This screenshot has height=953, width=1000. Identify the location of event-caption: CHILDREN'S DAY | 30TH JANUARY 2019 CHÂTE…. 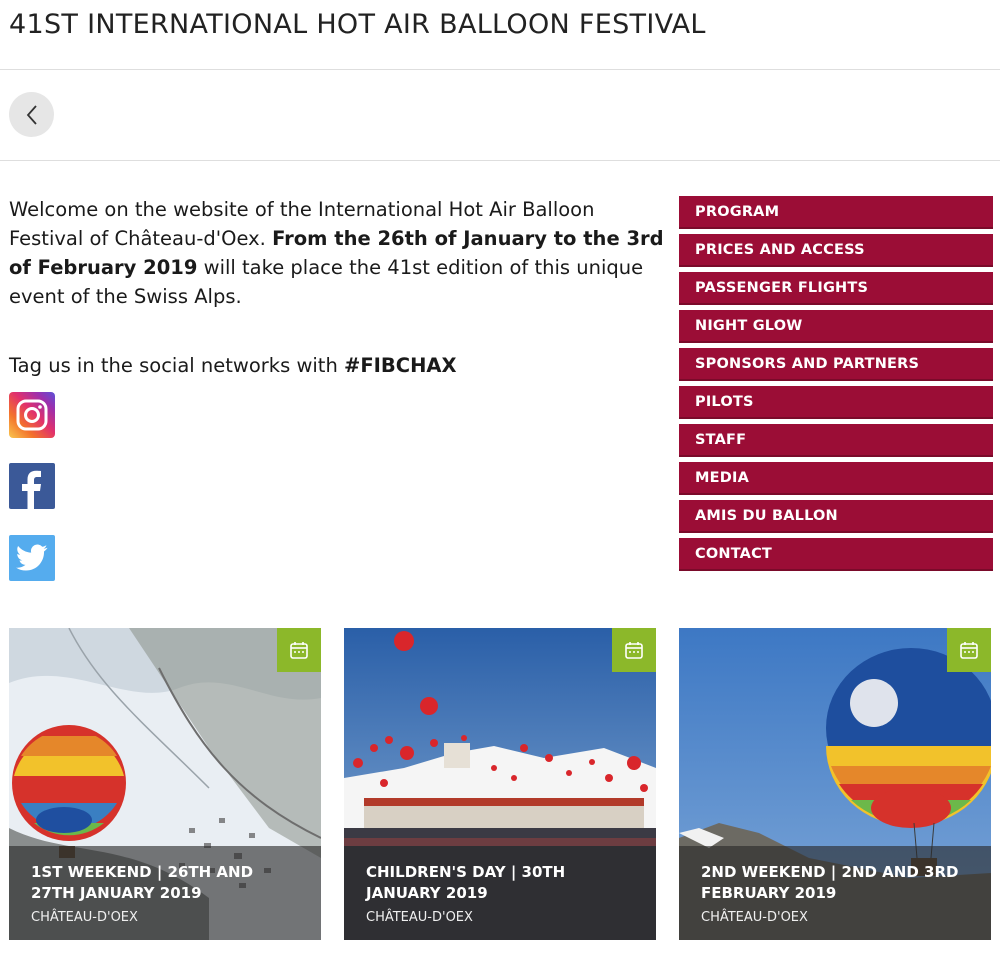
(500, 893).